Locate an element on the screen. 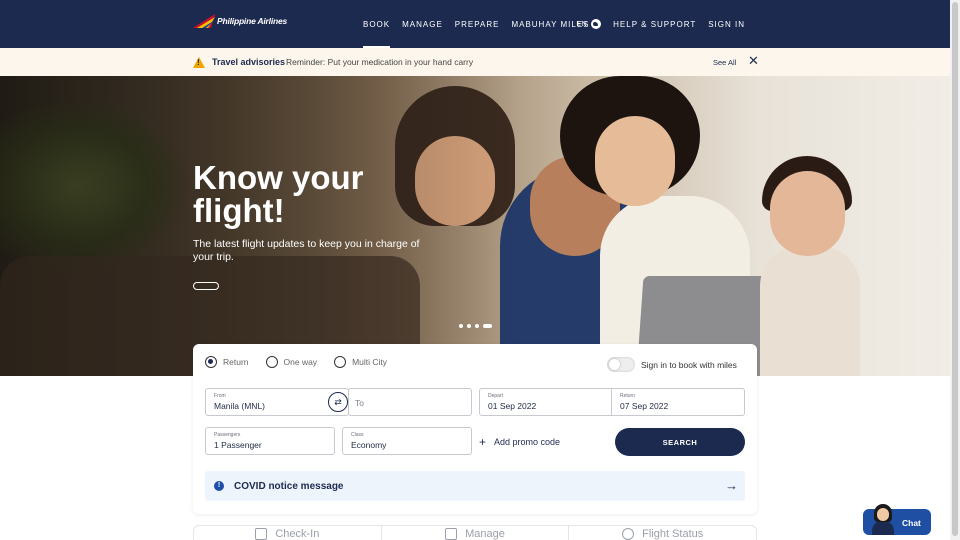 The height and width of the screenshot is (540, 960). trip-type-label: Return is located at coordinates (236, 362).